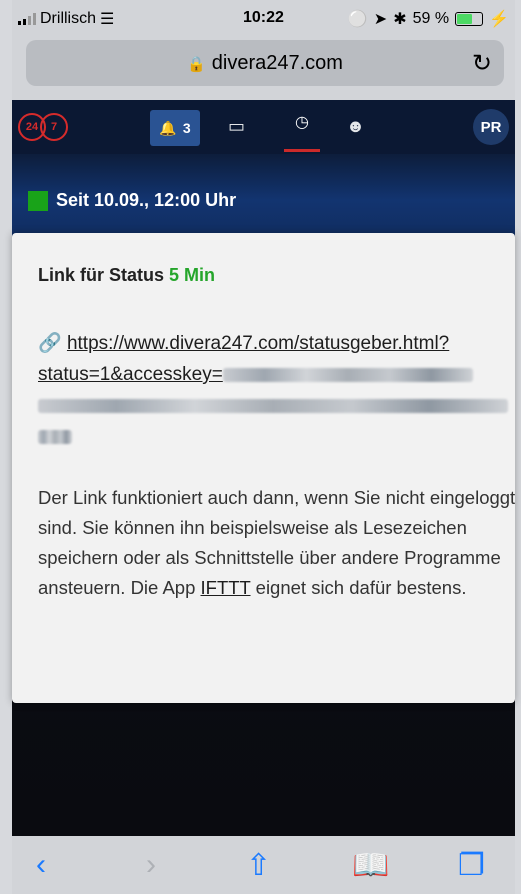 The height and width of the screenshot is (894, 521). I want to click on modal-title-accent: 5 Min, so click(192, 275).